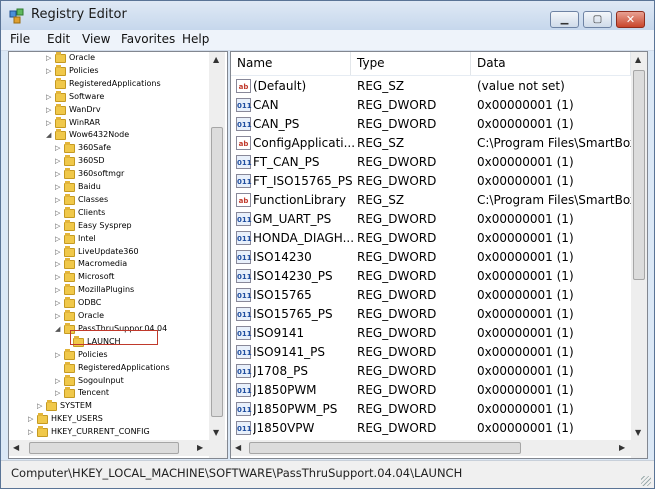  Describe the element at coordinates (93, 199) in the screenshot. I see `tree-item-label: Classes` at that location.